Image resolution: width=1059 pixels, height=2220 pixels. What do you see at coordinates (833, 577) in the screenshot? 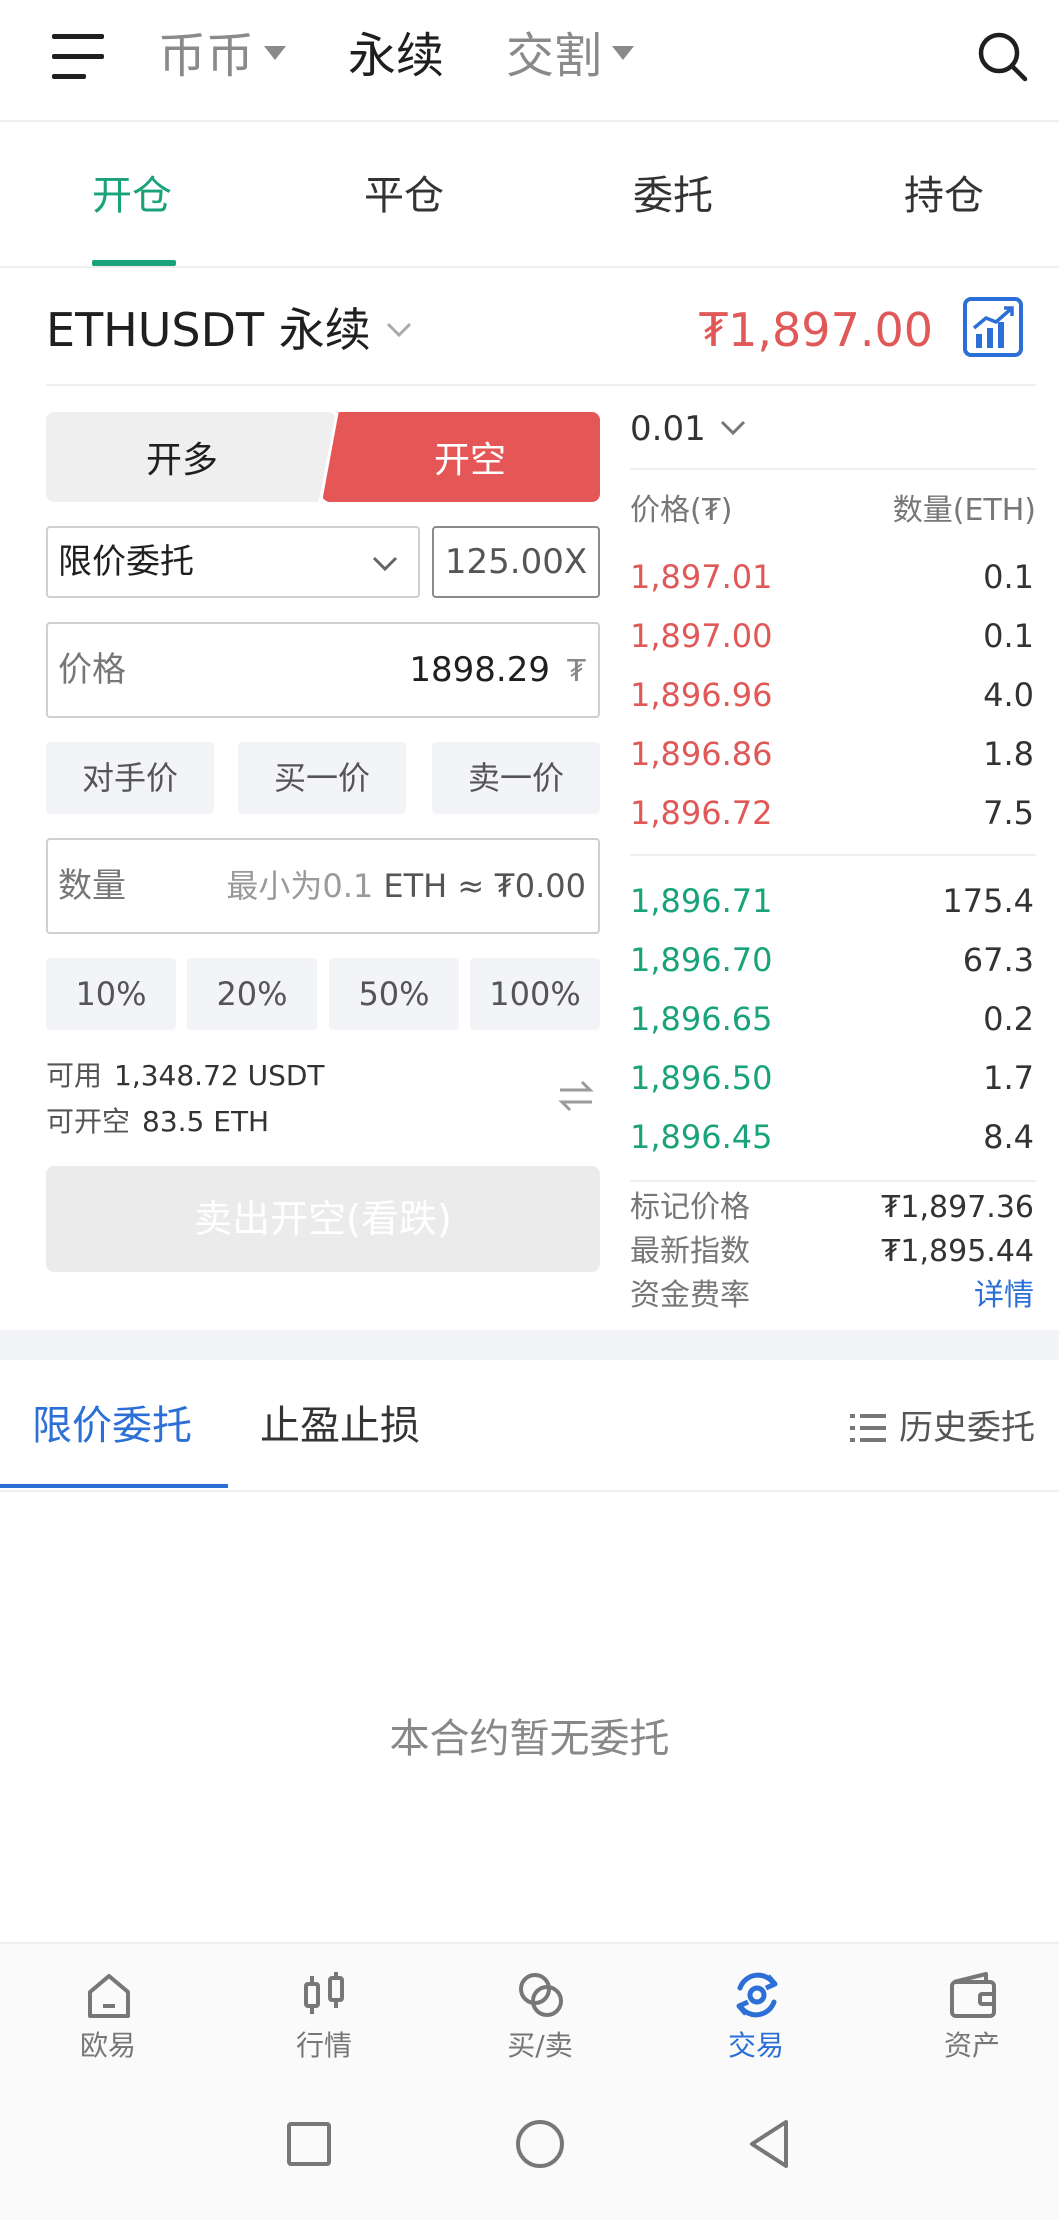
I see `ask-row: 1,897.01 0.1` at bounding box center [833, 577].